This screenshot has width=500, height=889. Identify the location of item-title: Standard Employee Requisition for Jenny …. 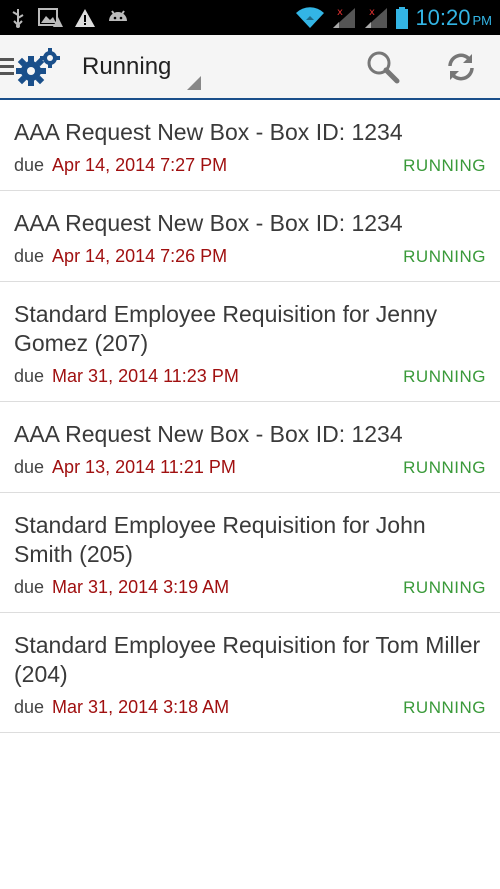
(226, 328).